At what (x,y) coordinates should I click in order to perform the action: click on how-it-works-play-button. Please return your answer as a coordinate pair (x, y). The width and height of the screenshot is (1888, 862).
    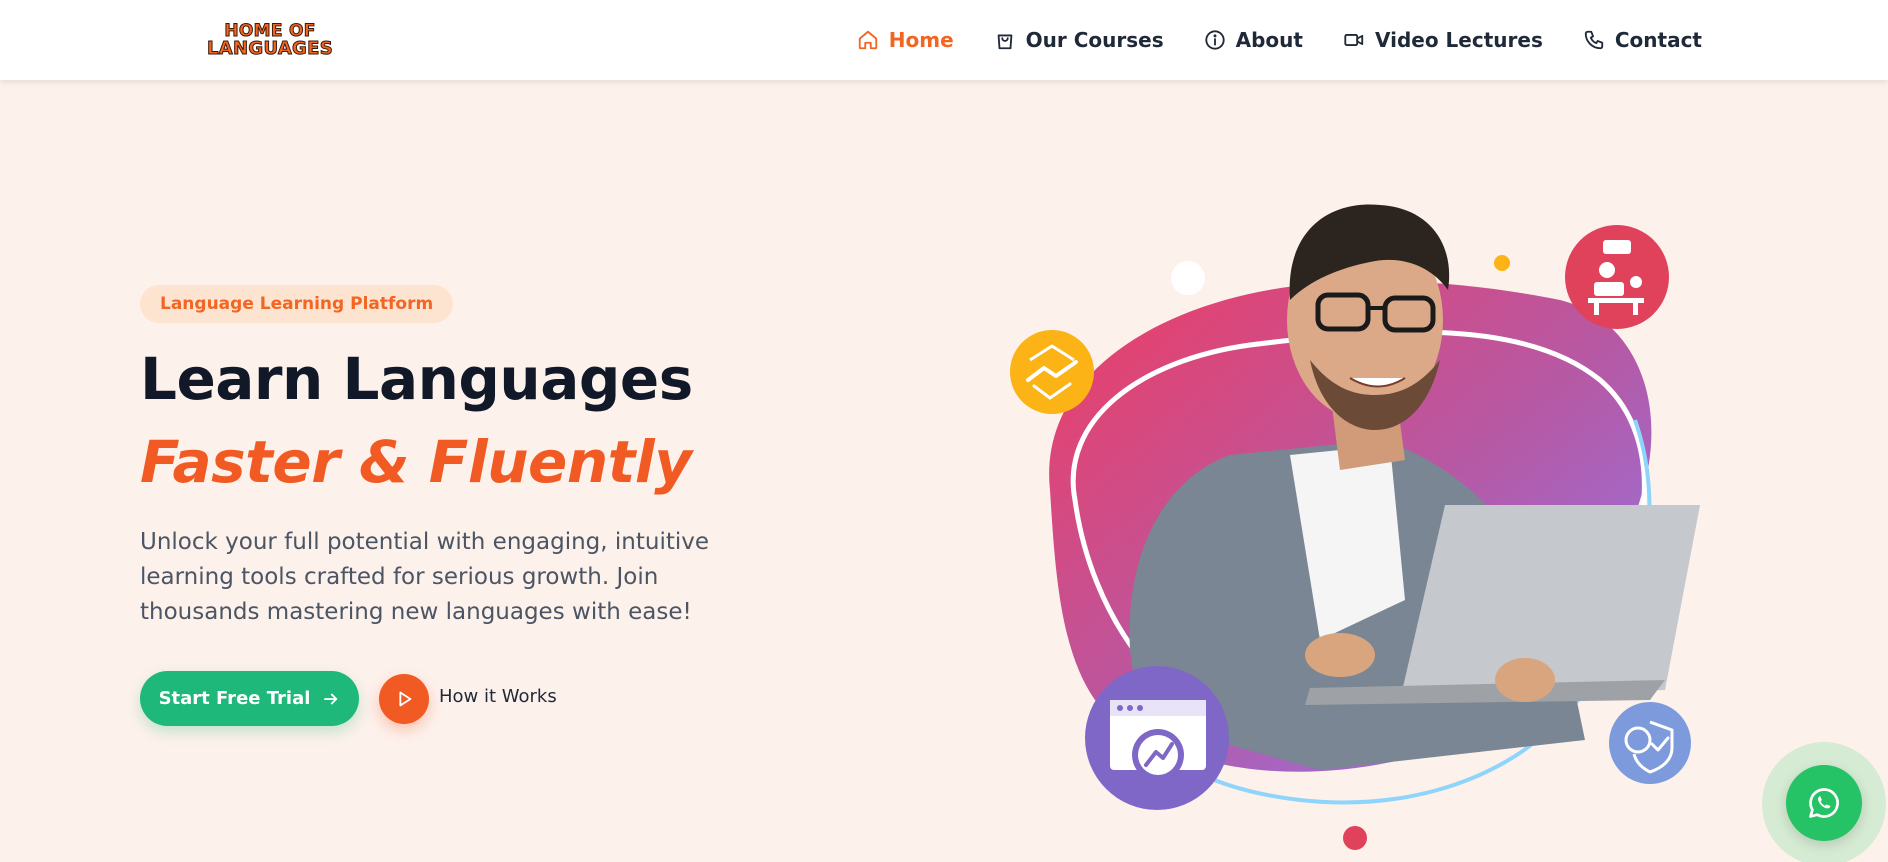
    Looking at the image, I should click on (404, 699).